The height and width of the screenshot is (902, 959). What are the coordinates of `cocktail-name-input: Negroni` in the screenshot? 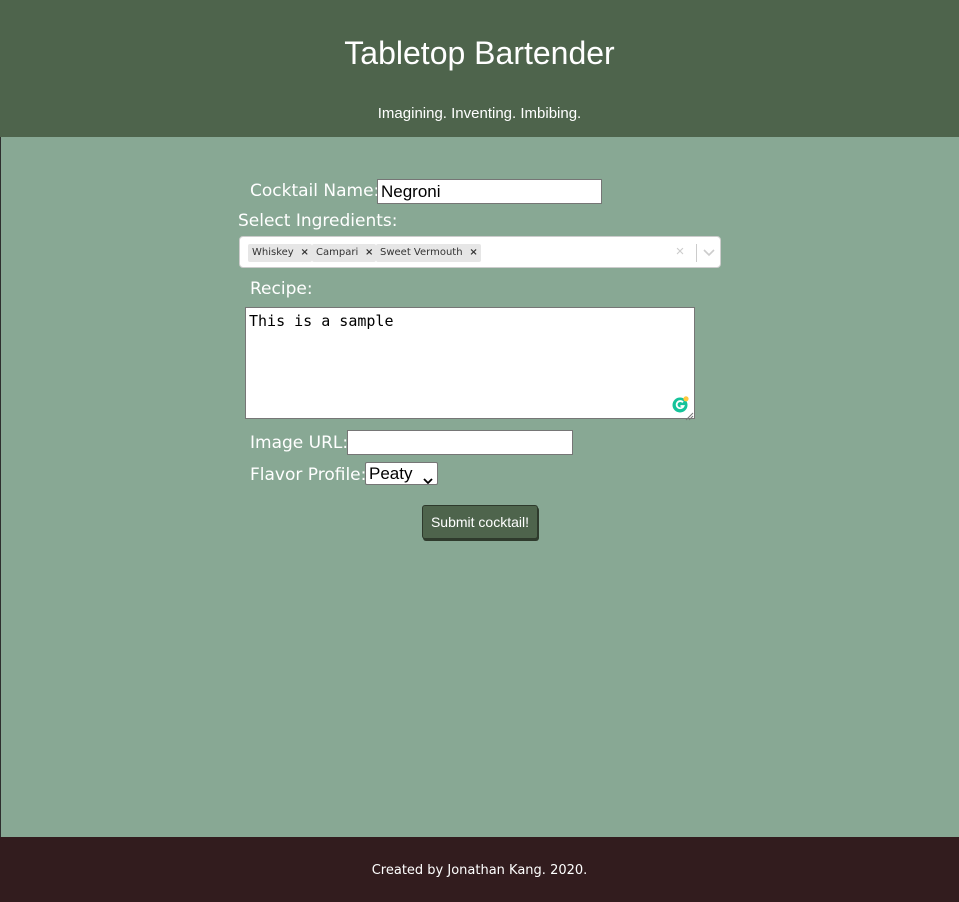 It's located at (489, 191).